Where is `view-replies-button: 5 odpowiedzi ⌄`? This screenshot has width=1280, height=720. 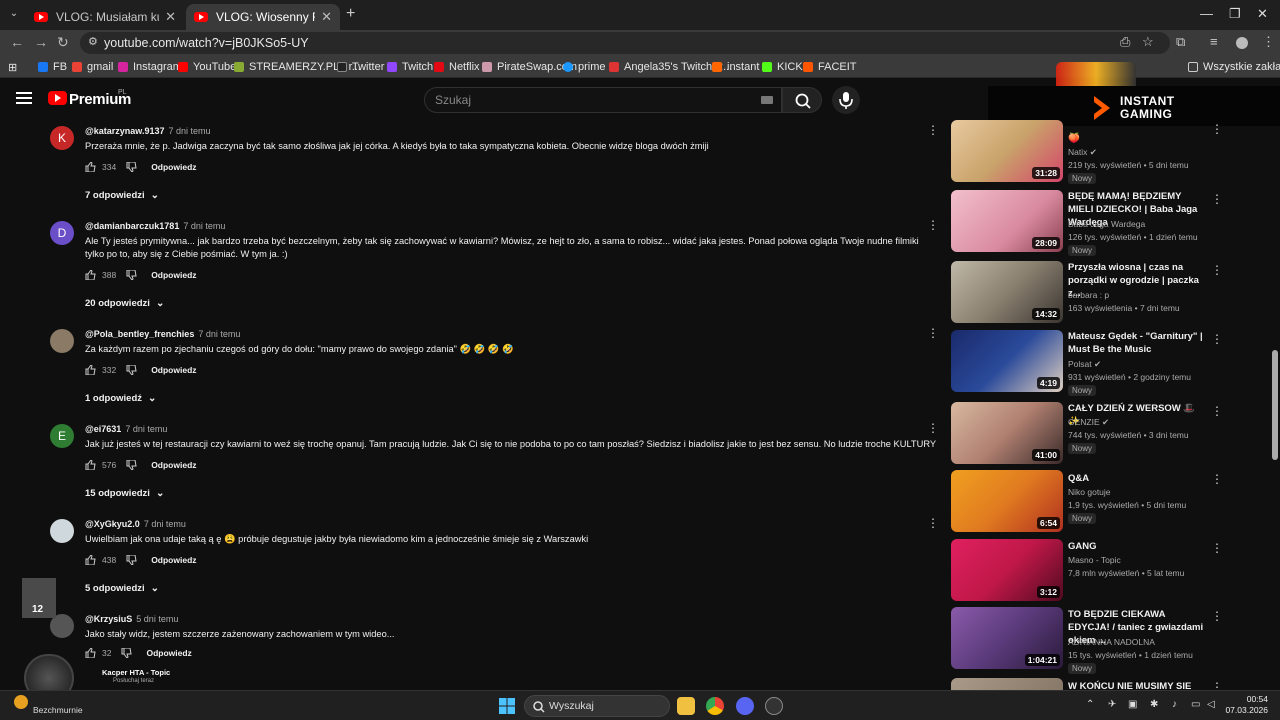
view-replies-button: 5 odpowiedzi ⌄ is located at coordinates (122, 588).